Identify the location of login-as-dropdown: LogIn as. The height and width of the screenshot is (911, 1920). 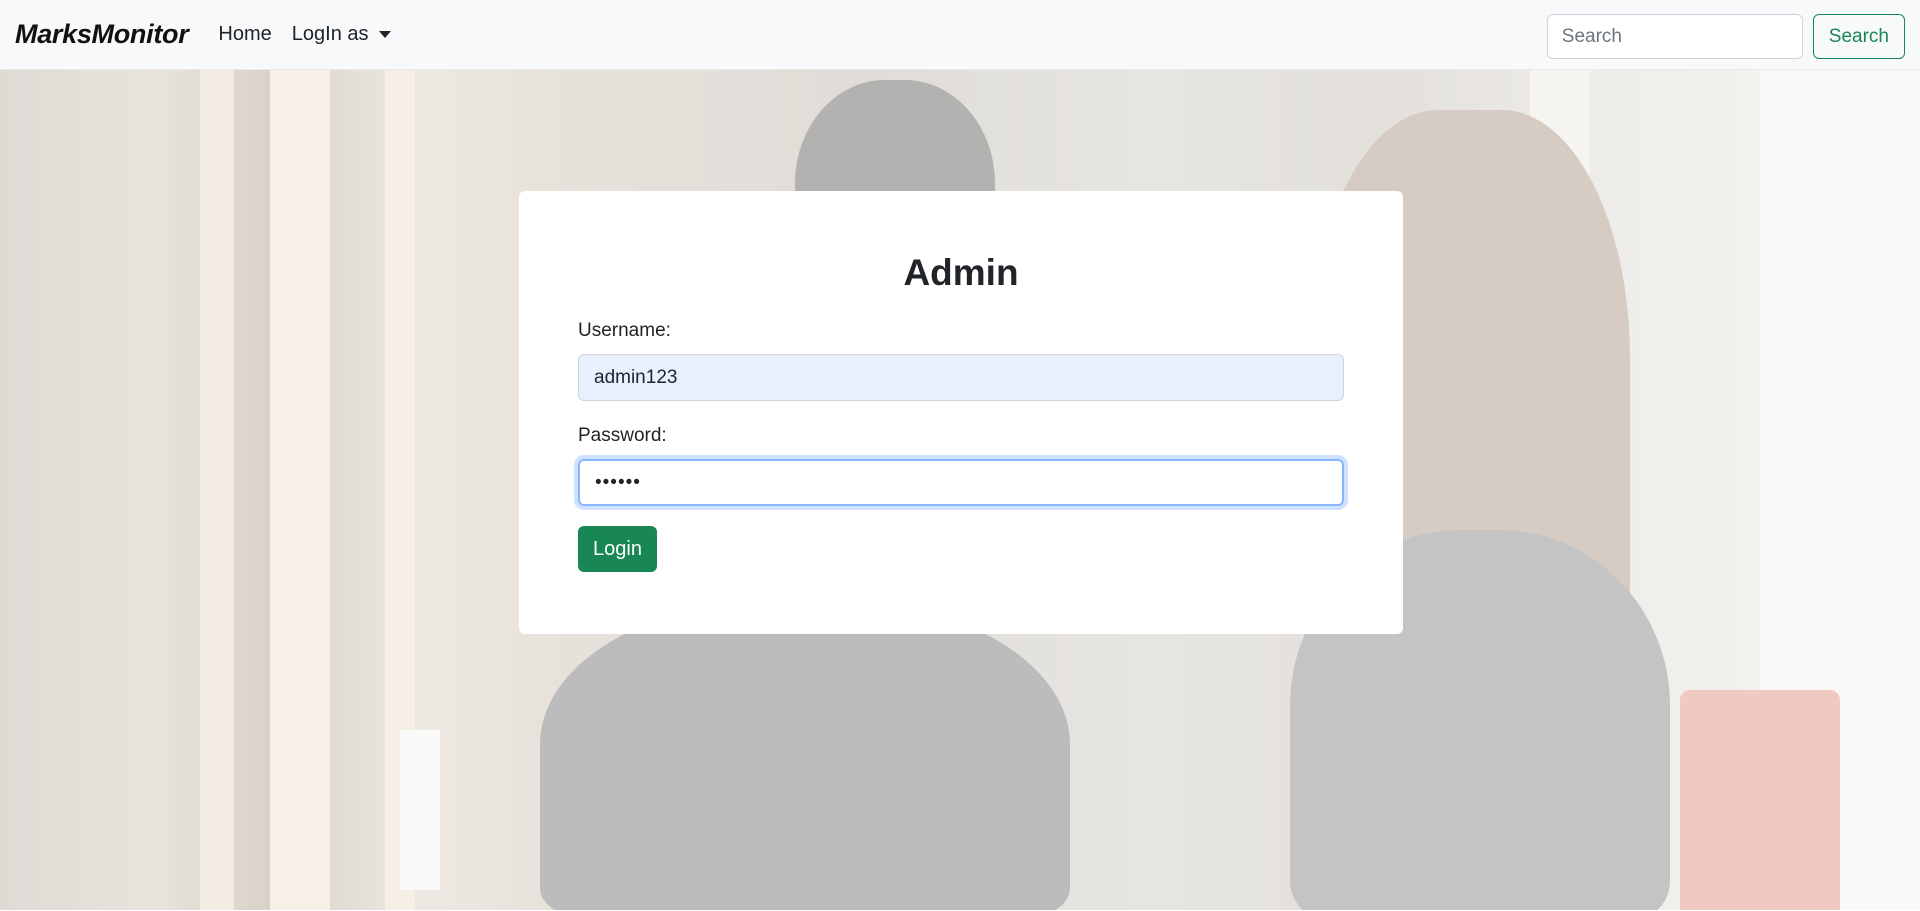
(341, 34).